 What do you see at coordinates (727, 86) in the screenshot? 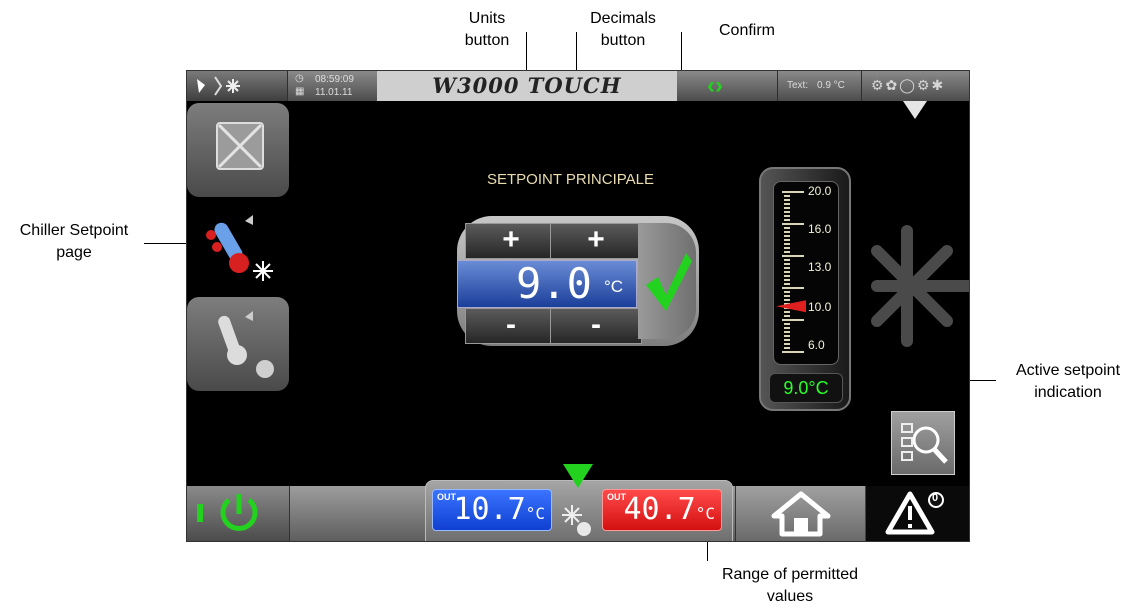
I see `nav-arrows: ‹›` at bounding box center [727, 86].